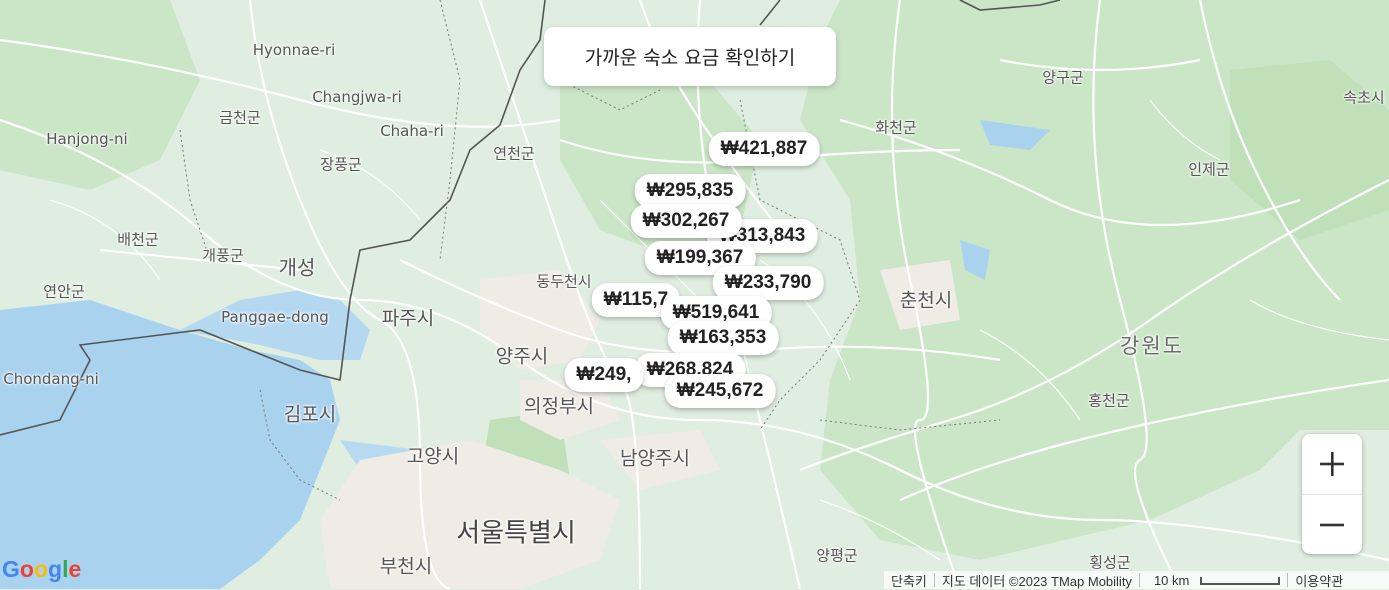  Describe the element at coordinates (1240, 581) in the screenshot. I see `scale-bar` at that location.